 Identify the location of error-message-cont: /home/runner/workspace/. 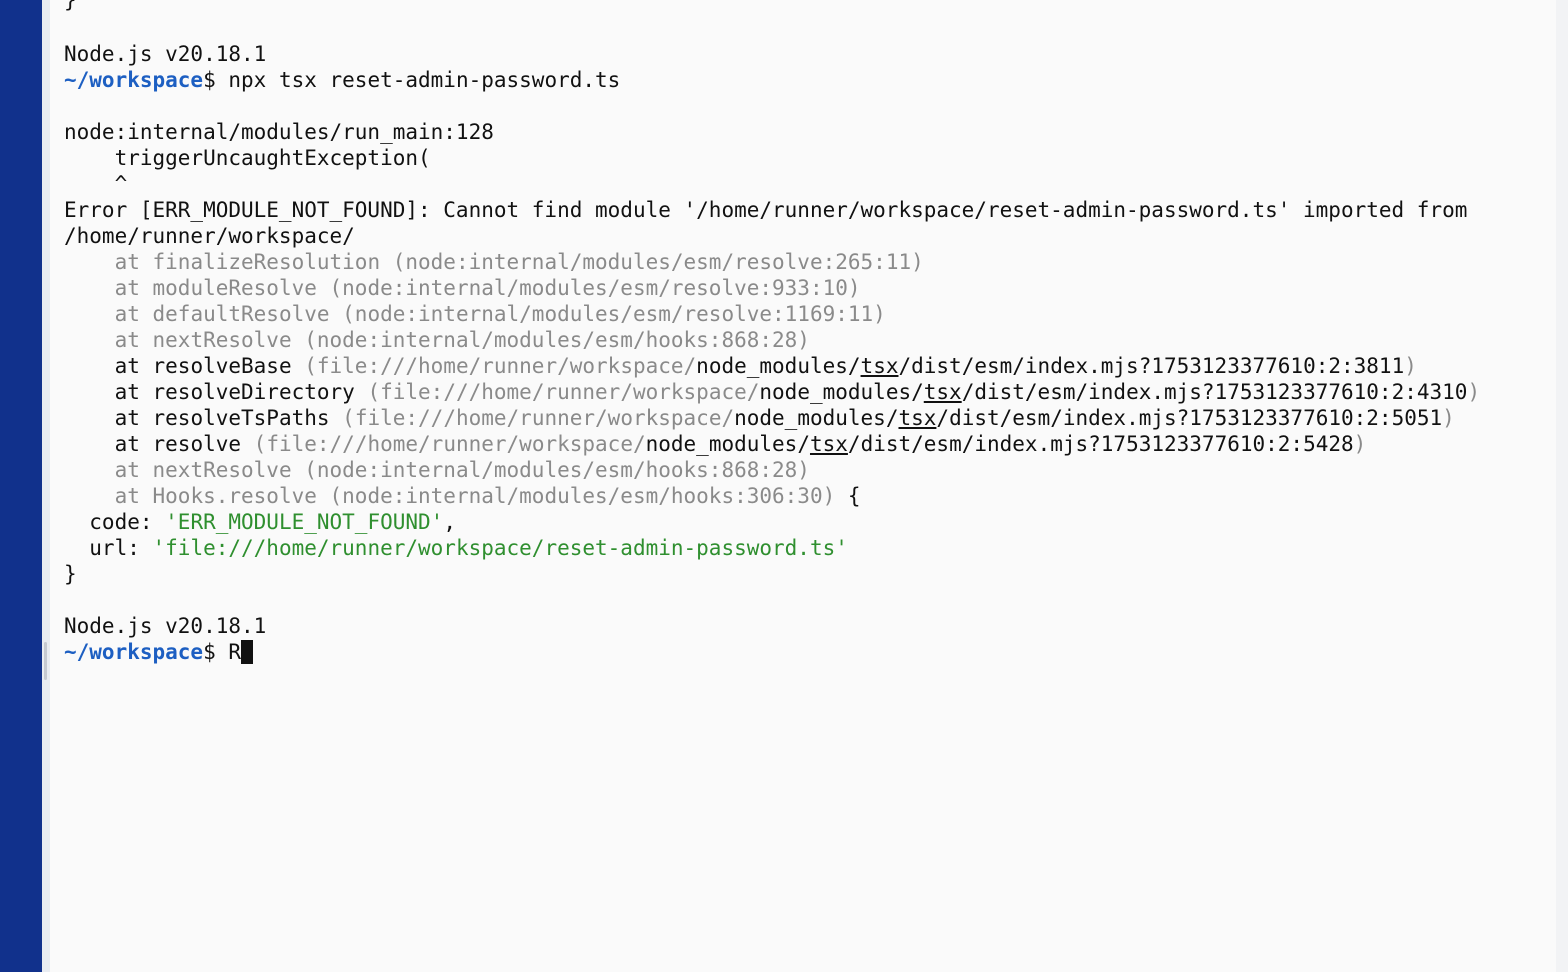
(209, 236).